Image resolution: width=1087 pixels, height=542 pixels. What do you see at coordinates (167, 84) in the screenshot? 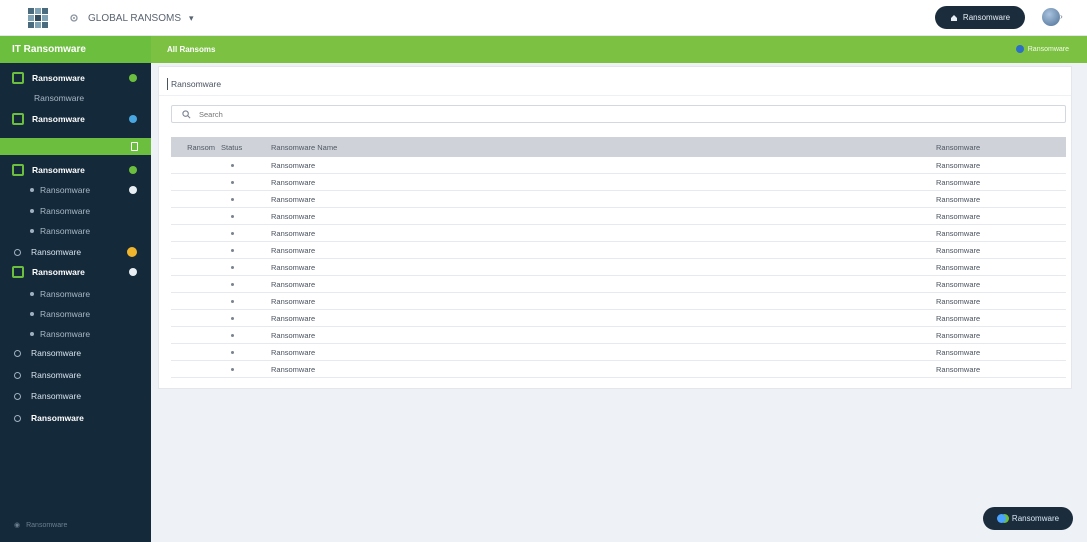
I see `text-caret` at bounding box center [167, 84].